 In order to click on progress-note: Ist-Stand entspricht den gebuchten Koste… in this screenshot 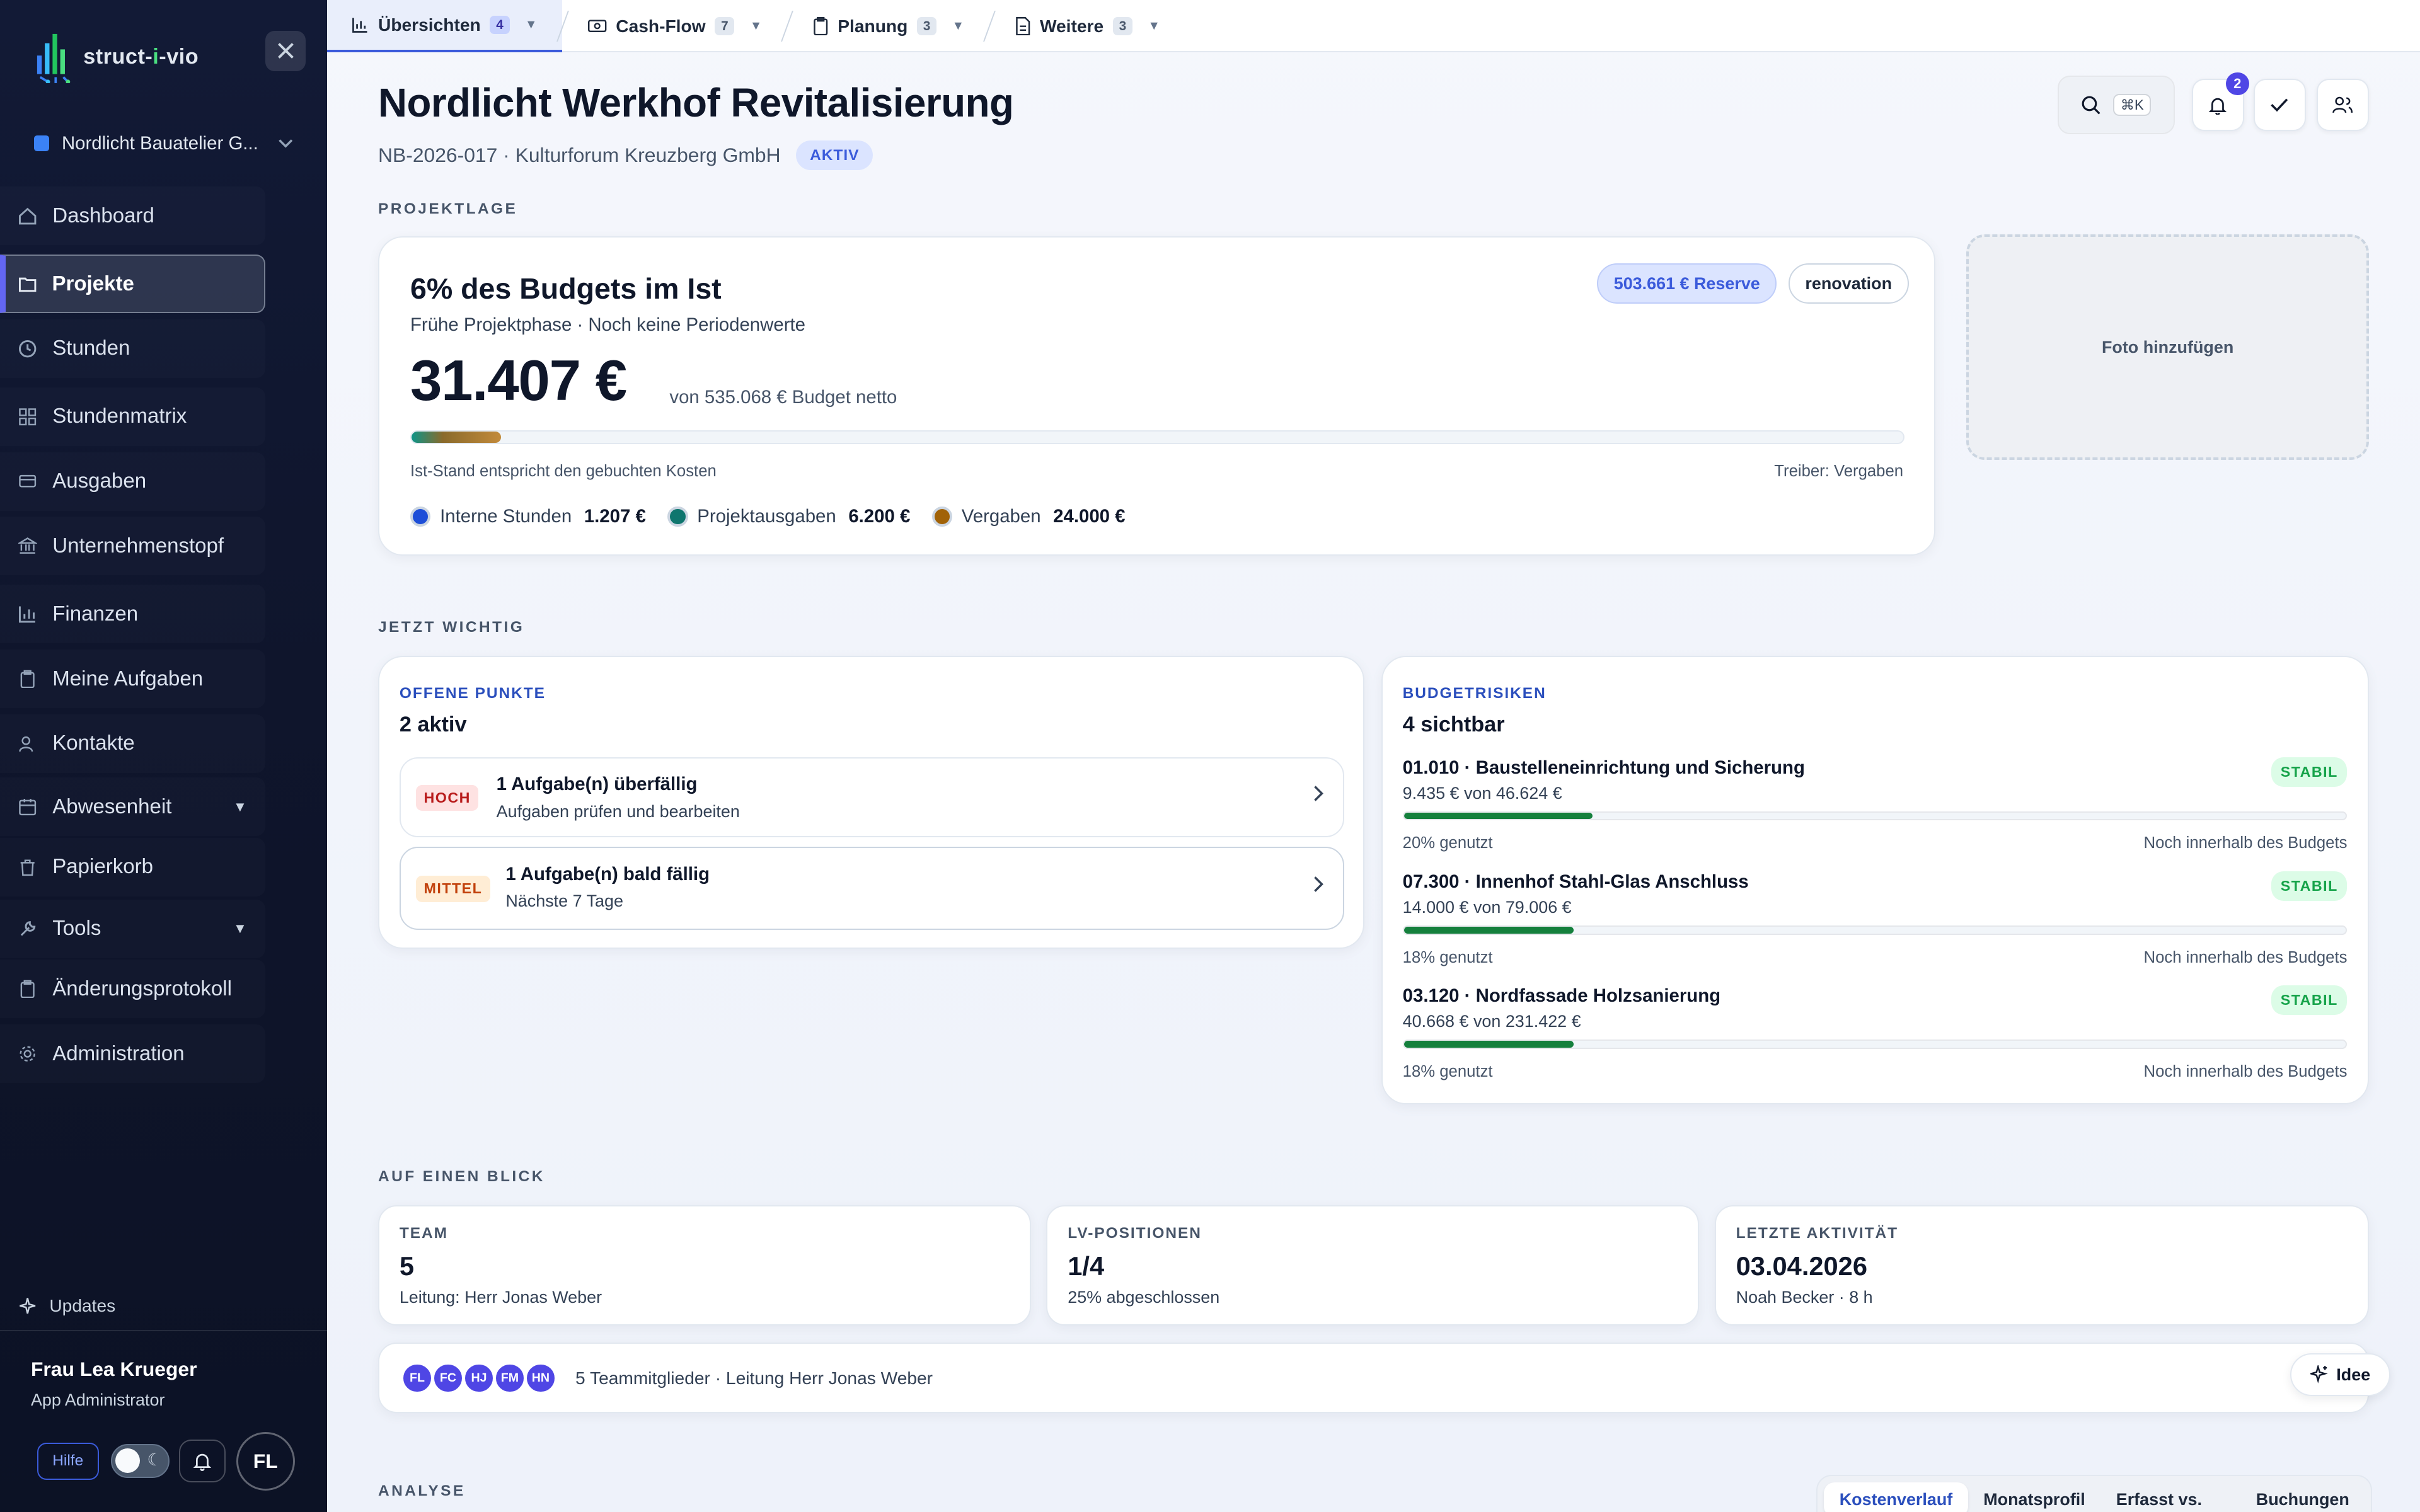, I will do `click(563, 471)`.